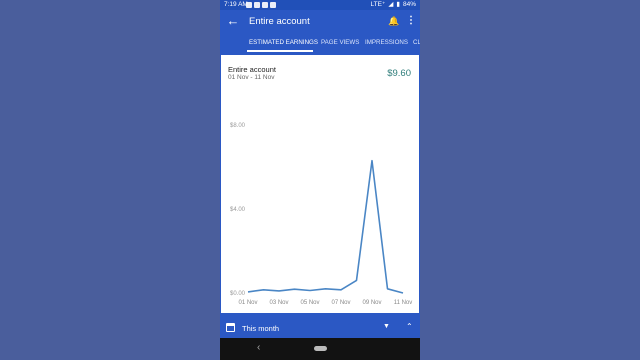 The width and height of the screenshot is (640, 360). What do you see at coordinates (409, 4) in the screenshot?
I see `battery-level: 84%` at bounding box center [409, 4].